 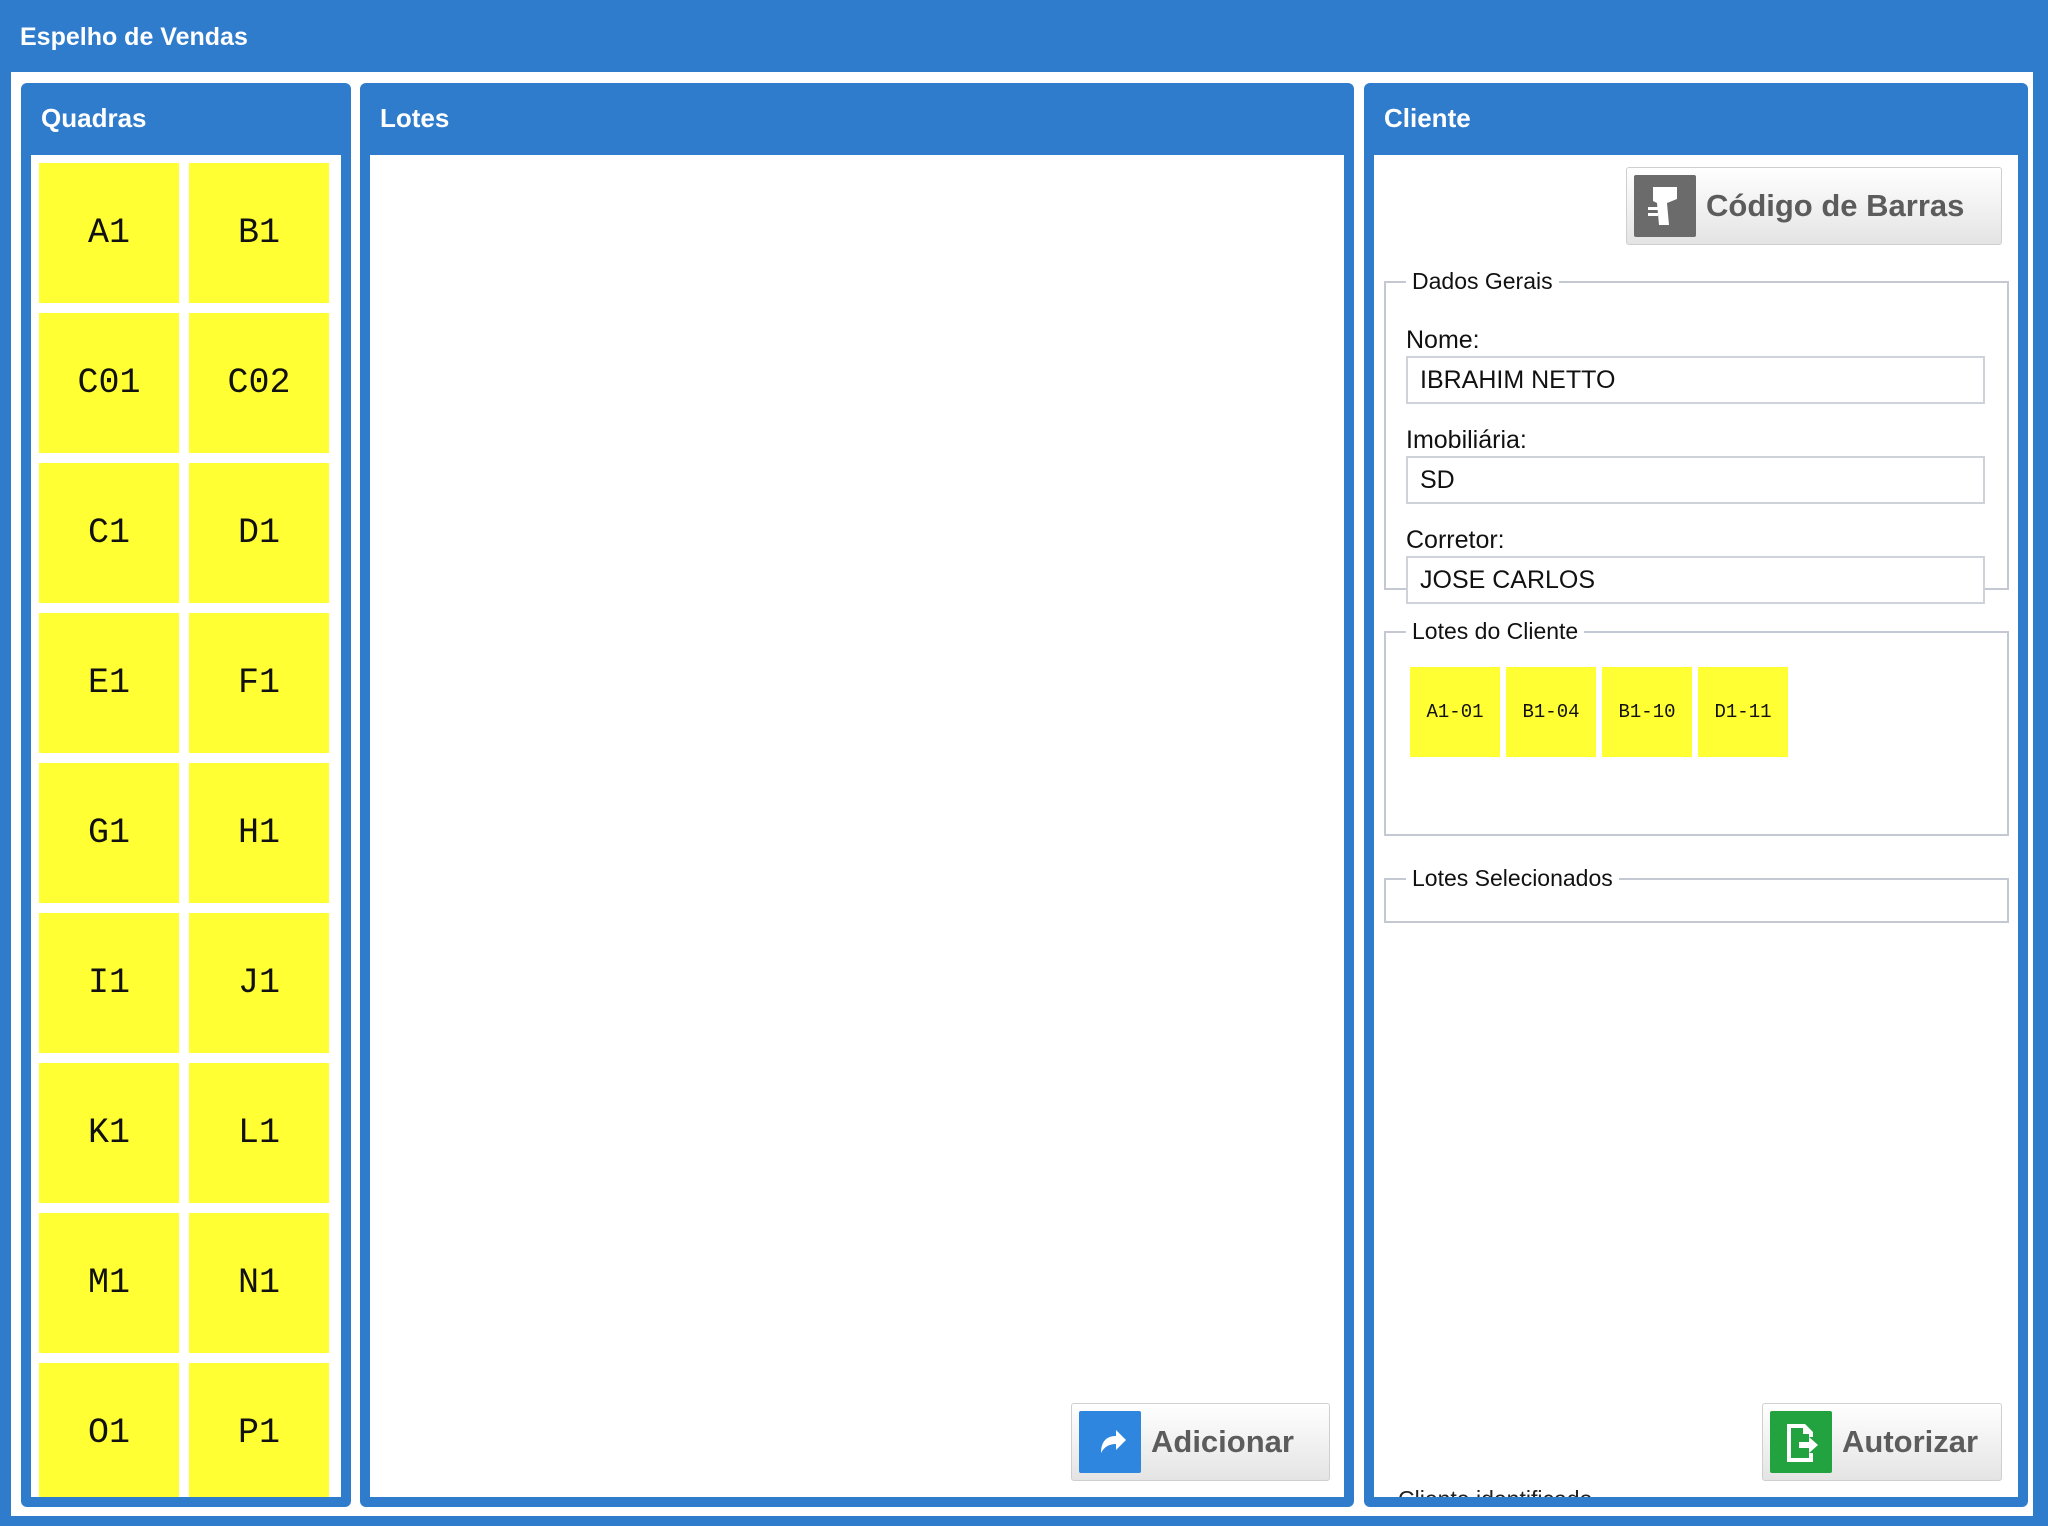 I want to click on dados-gerais-legend: Dados Gerais, so click(x=1482, y=281).